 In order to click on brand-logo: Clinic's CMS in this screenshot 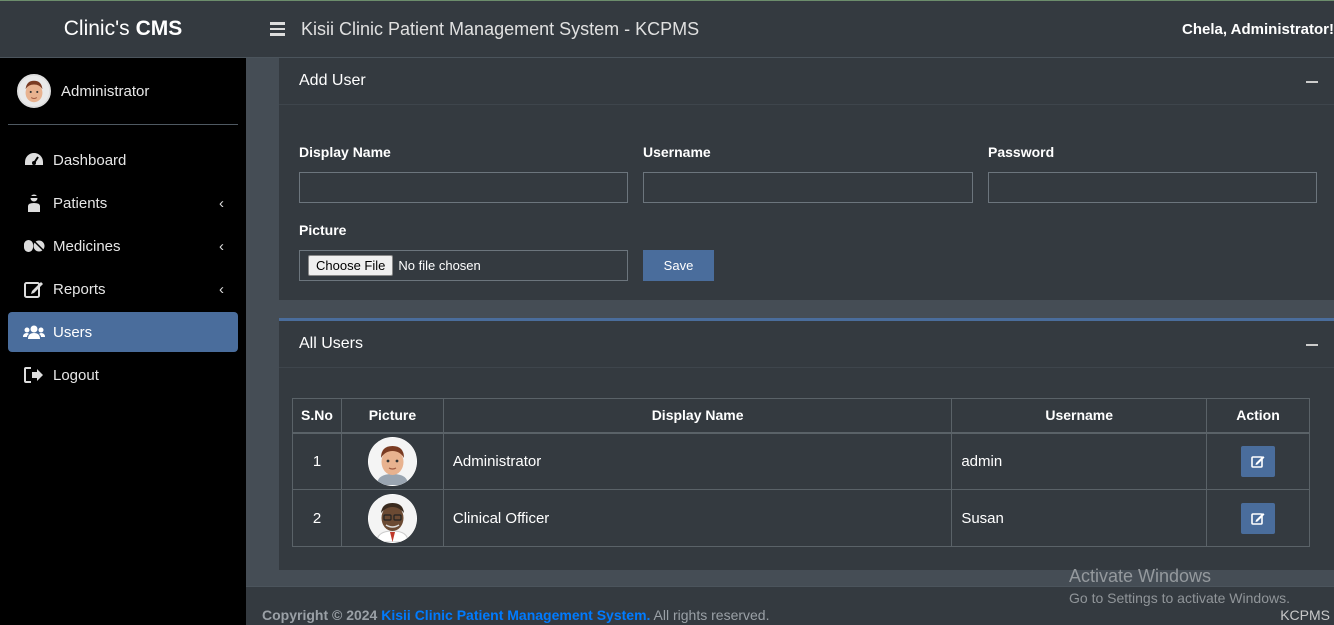, I will do `click(123, 29)`.